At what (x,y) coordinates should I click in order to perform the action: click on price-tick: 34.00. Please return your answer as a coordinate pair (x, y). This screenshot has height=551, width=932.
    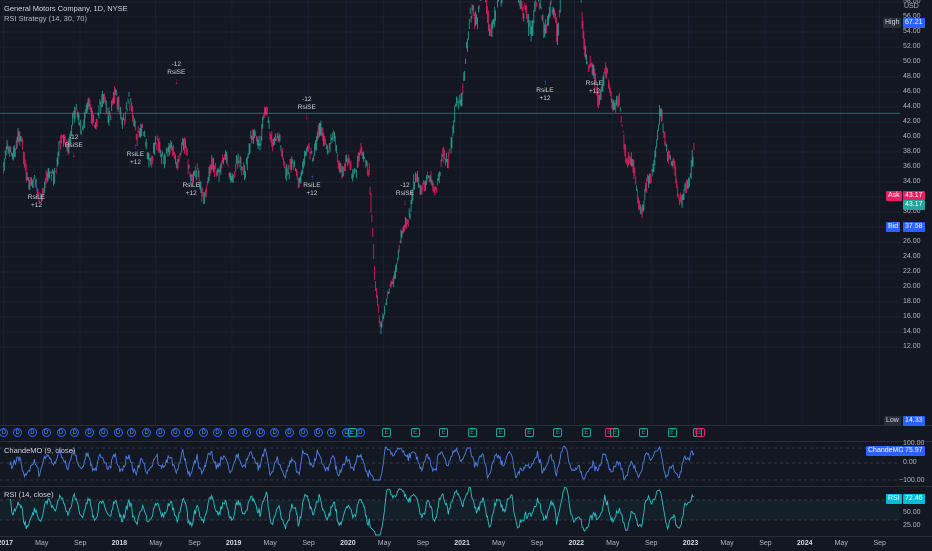
    Looking at the image, I should click on (912, 181).